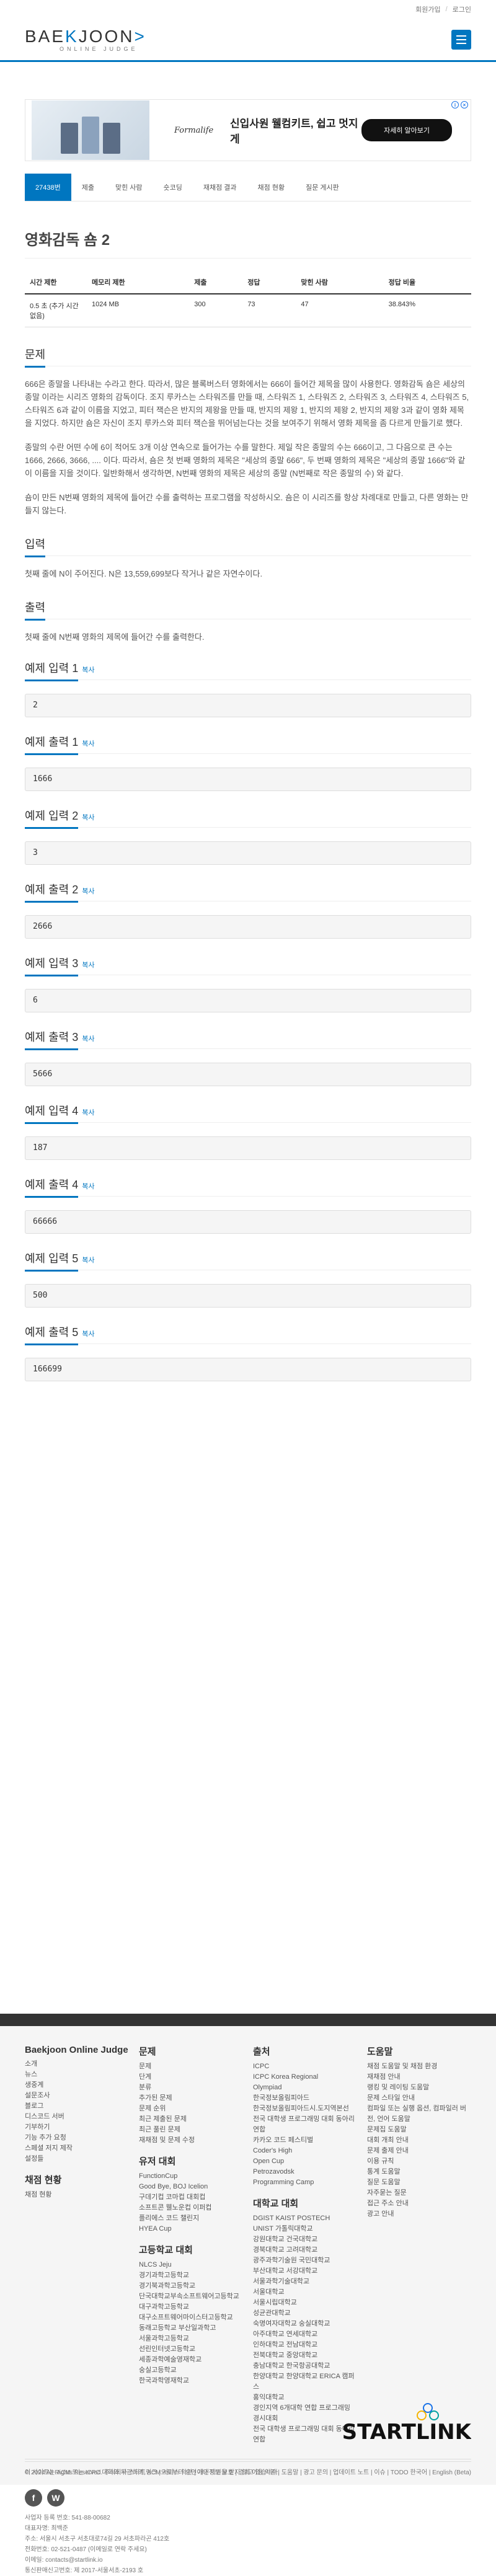 This screenshot has width=496, height=2576. Describe the element at coordinates (191, 2381) in the screenshot. I see `footer-link: 한국과학영재학교` at that location.